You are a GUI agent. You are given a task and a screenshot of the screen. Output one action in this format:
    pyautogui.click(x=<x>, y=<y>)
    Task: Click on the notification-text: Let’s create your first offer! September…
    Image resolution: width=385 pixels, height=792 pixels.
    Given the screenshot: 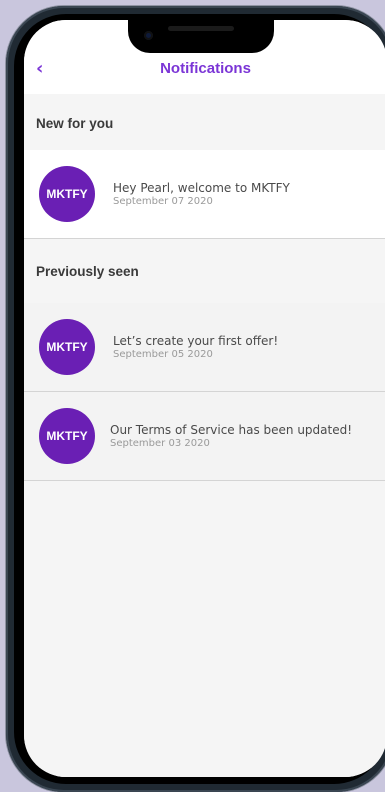 What is the action you would take?
    pyautogui.click(x=195, y=347)
    